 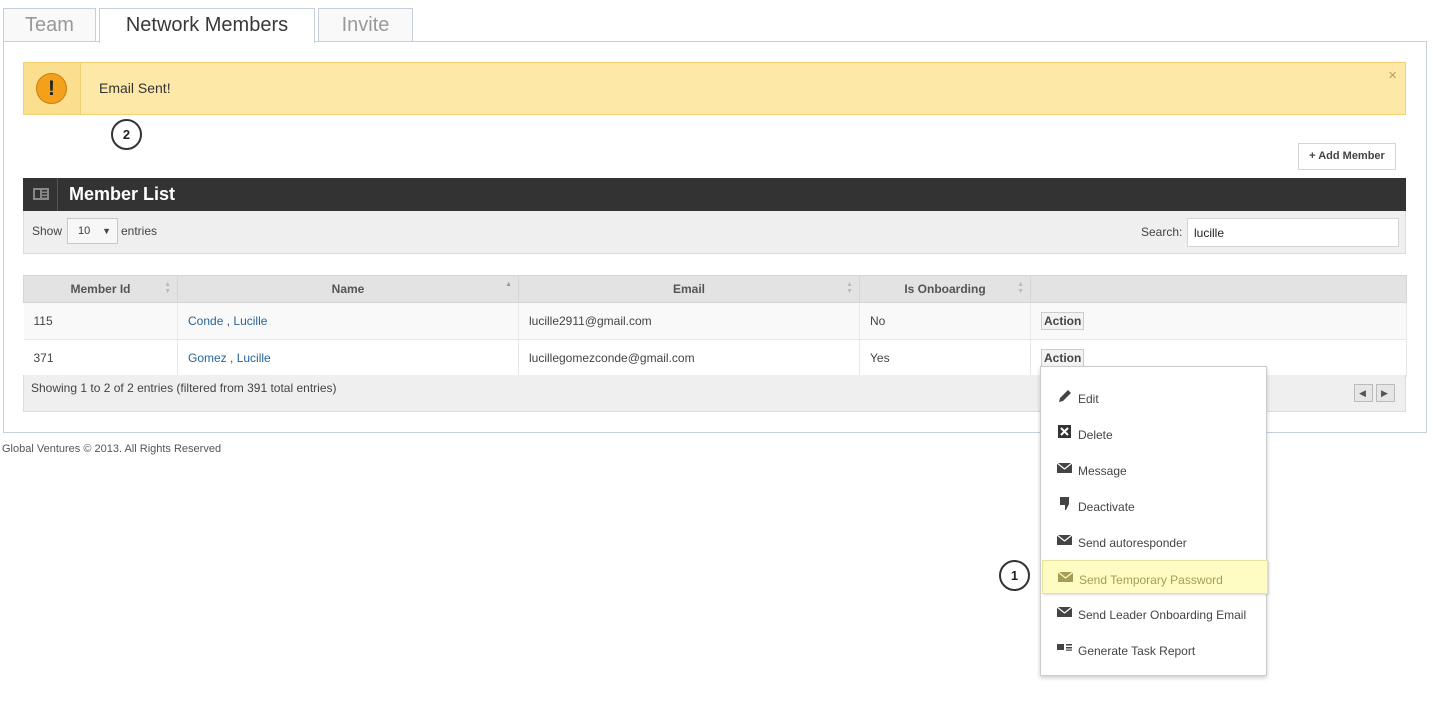 I want to click on warning-icon: !, so click(x=51, y=88).